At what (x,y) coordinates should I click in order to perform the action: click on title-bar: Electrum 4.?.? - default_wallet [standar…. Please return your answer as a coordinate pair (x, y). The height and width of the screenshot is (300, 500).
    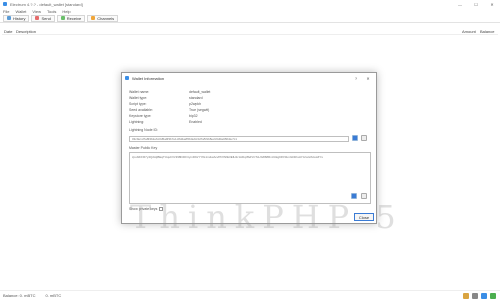
    Looking at the image, I should click on (250, 4).